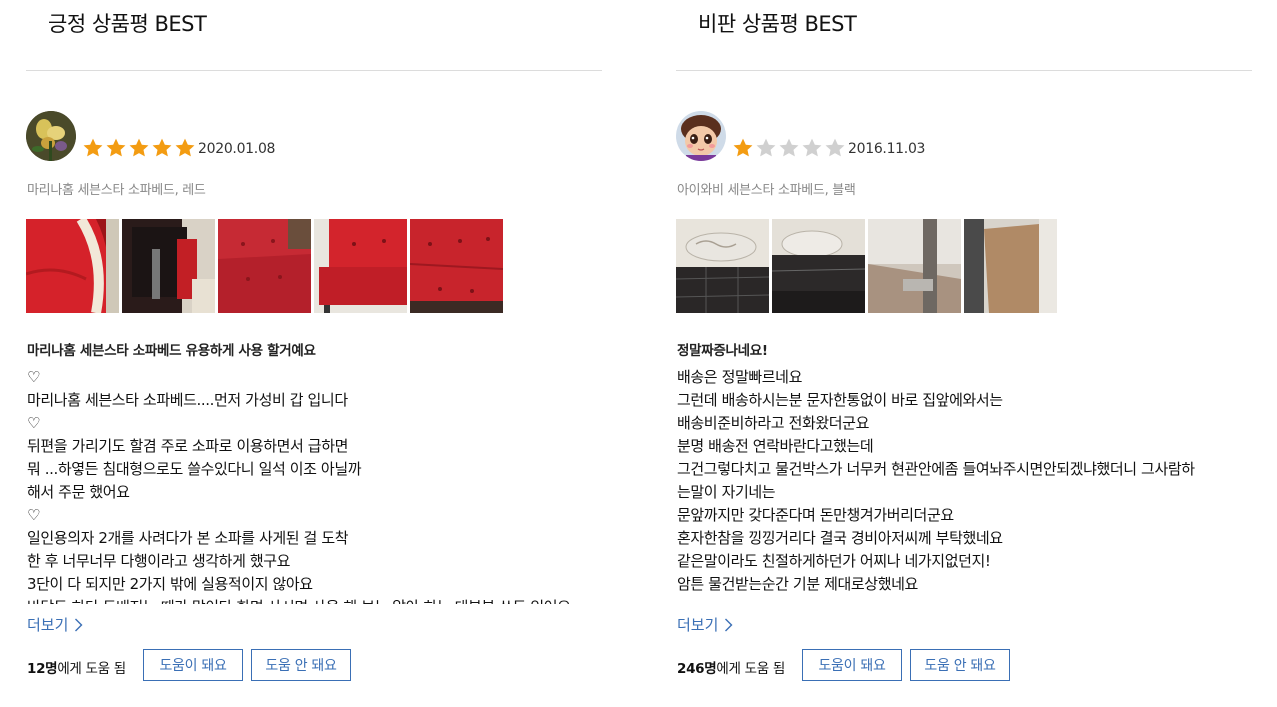  Describe the element at coordinates (159, 561) in the screenshot. I see `review-body-line: 한 후 너무너무 다행이라고 생각하게 했구요` at that location.